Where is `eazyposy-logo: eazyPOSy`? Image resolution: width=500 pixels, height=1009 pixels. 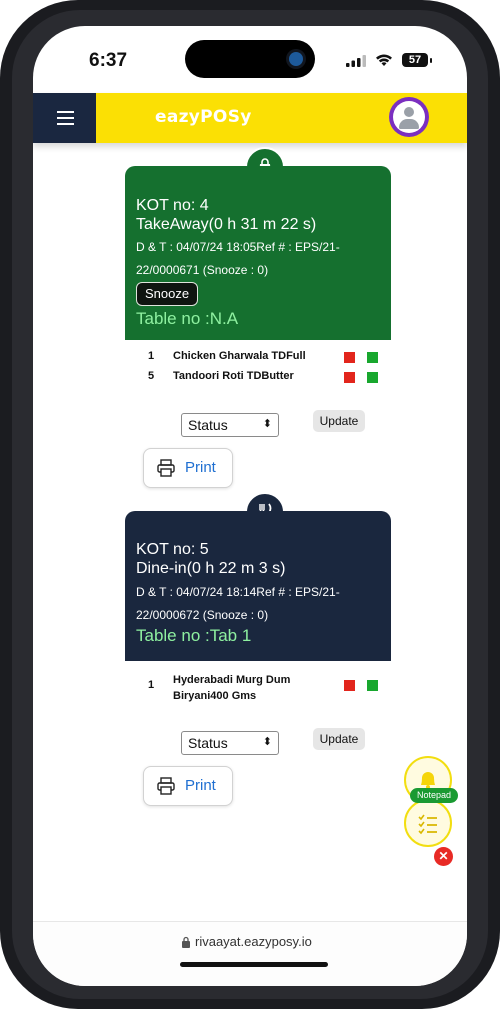 eazyposy-logo: eazyPOSy is located at coordinates (203, 117).